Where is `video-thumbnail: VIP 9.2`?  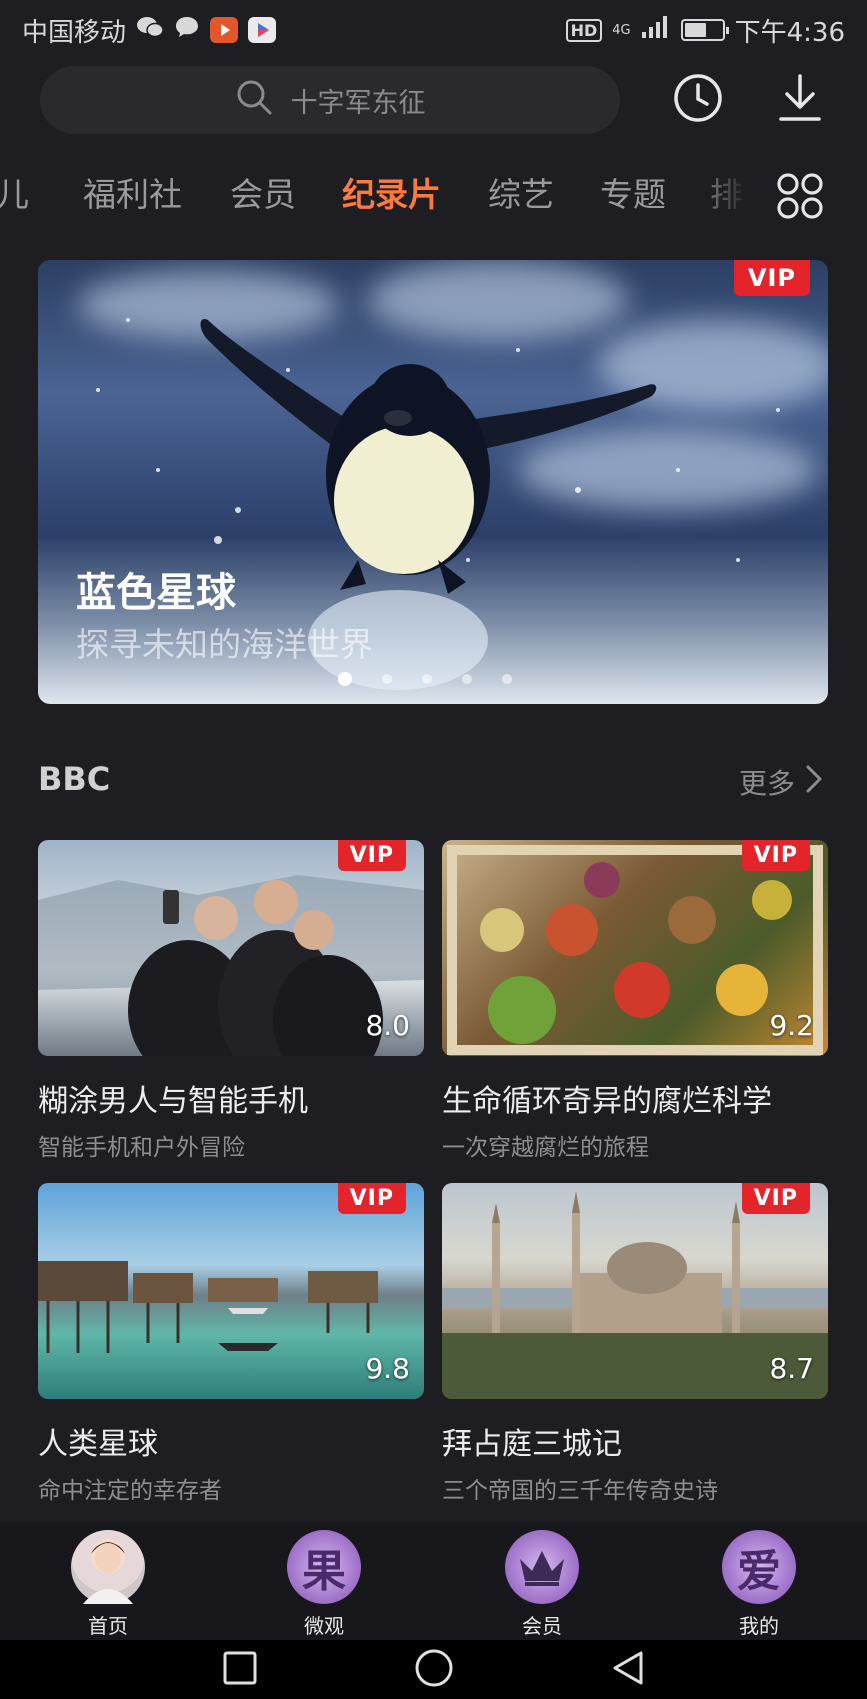 video-thumbnail: VIP 9.2 is located at coordinates (635, 948).